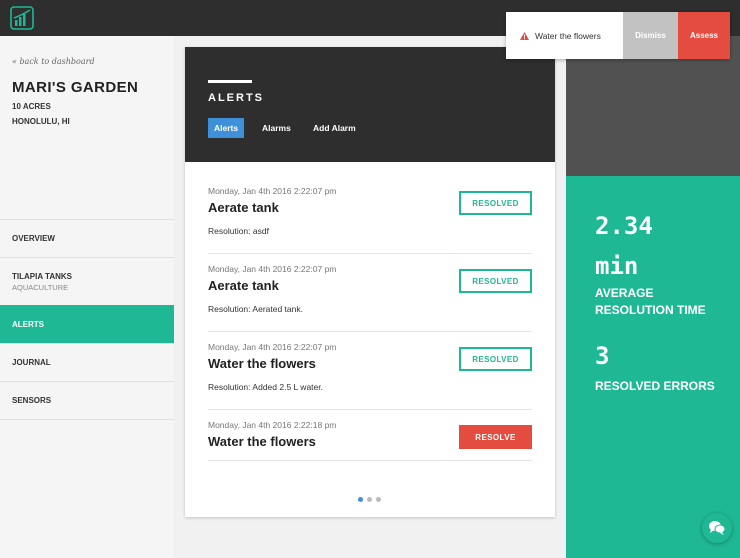 Image resolution: width=740 pixels, height=558 pixels. I want to click on avg-resolution-time-label: AVERAGE RESOLUTION TIME, so click(650, 302).